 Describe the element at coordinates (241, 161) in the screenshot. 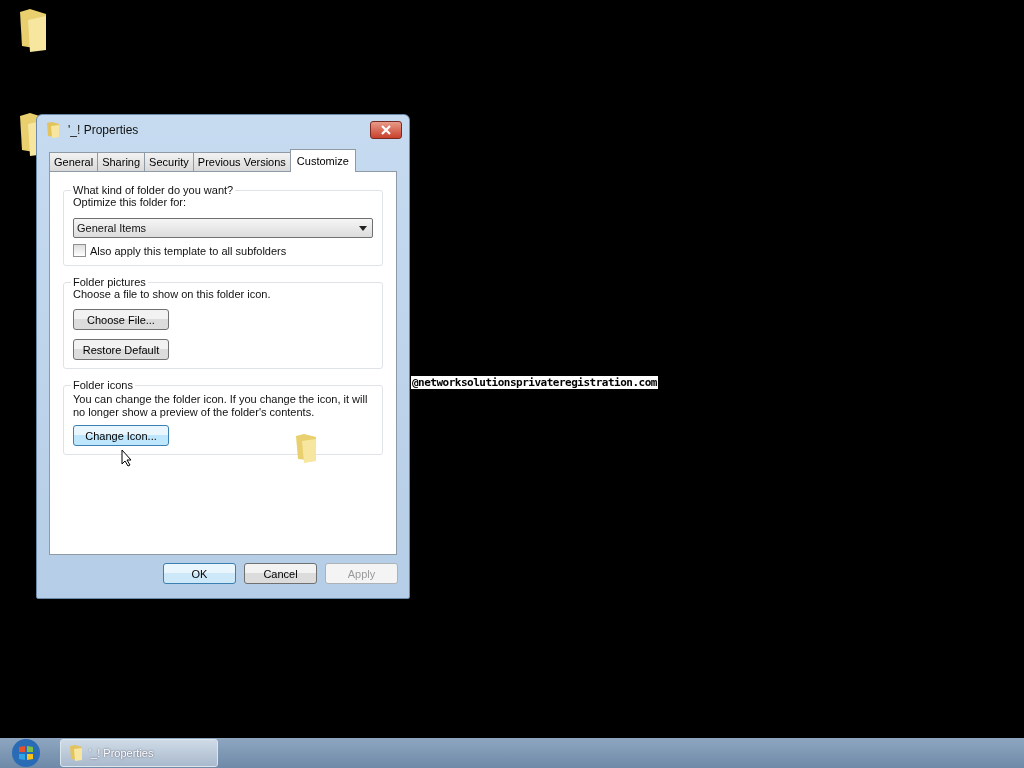

I see `tab: Previous Versions` at that location.